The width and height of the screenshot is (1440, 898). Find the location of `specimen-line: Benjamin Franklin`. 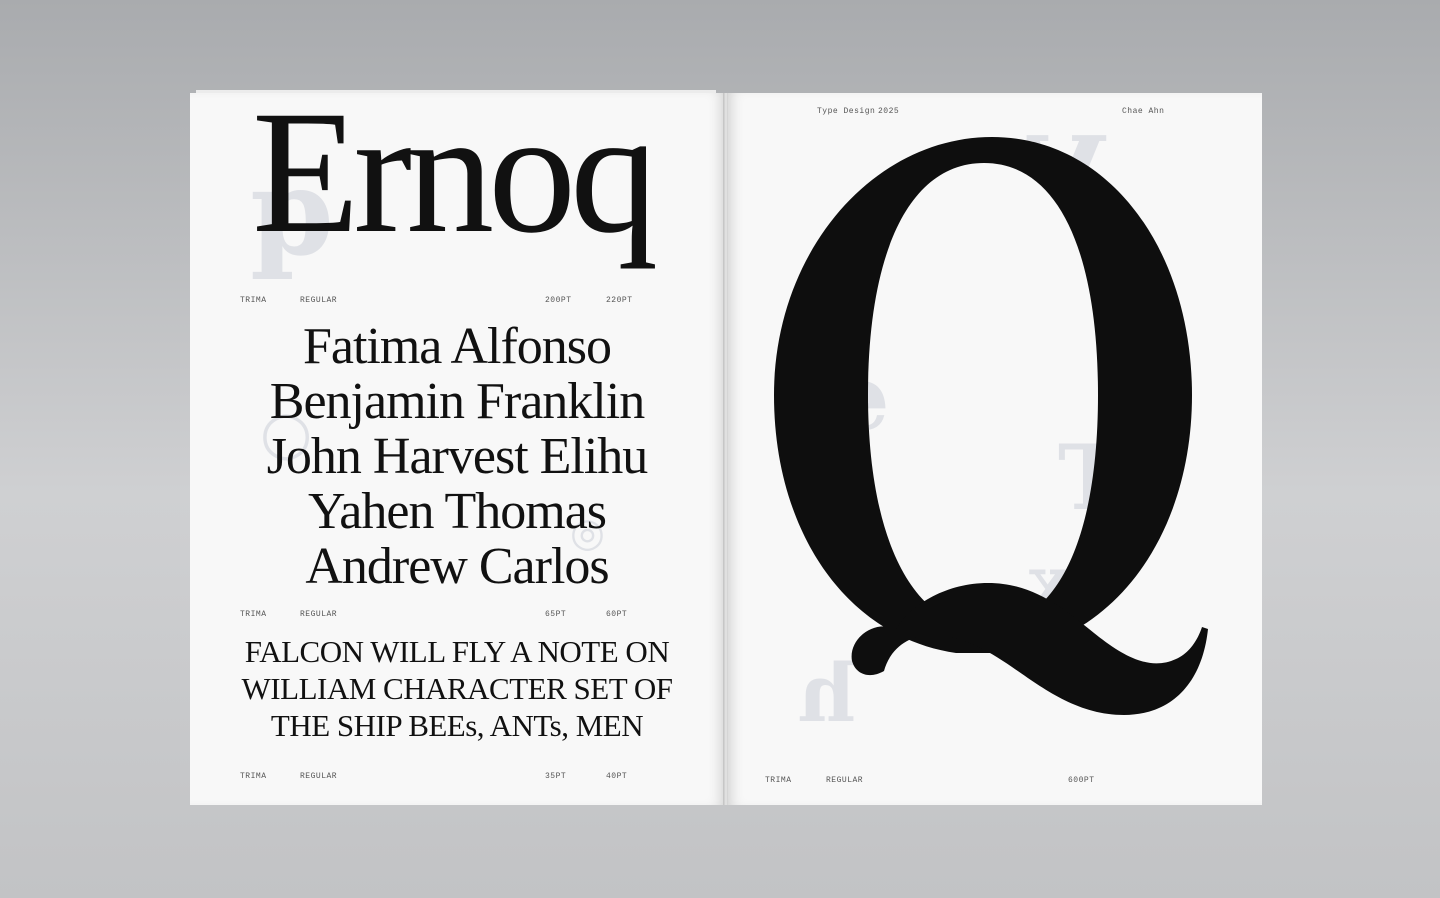

specimen-line: Benjamin Franklin is located at coordinates (457, 401).